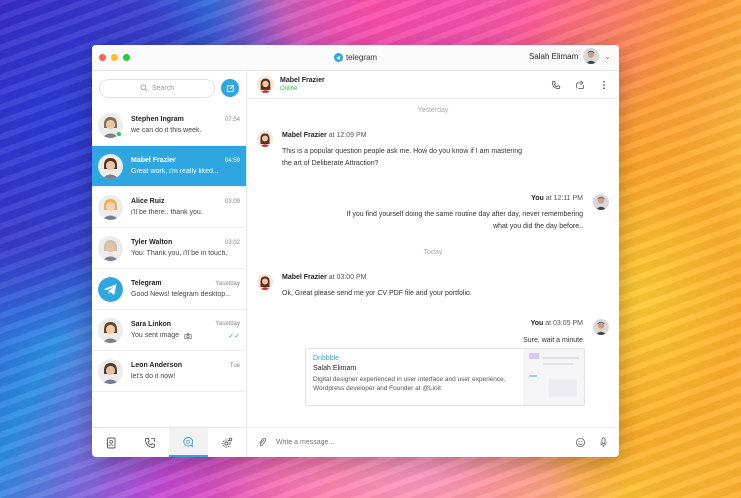 The height and width of the screenshot is (498, 741). What do you see at coordinates (421, 442) in the screenshot?
I see `message-input` at bounding box center [421, 442].